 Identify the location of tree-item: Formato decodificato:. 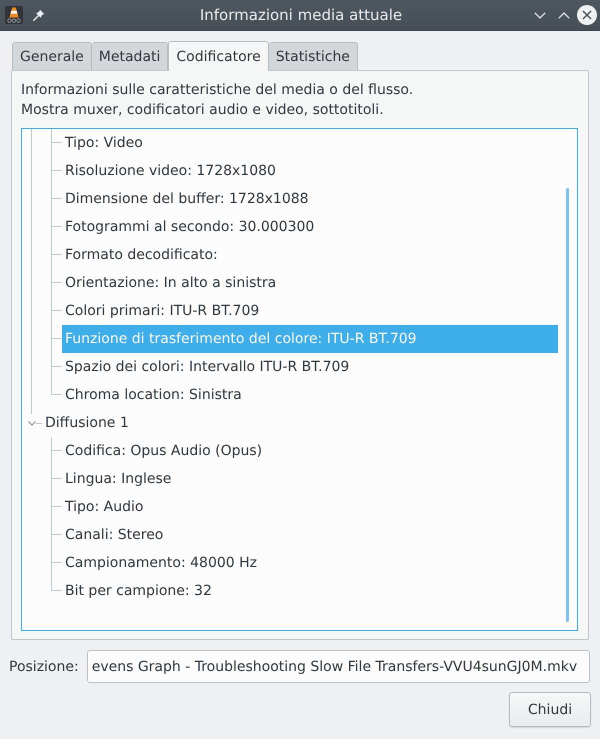
(310, 255).